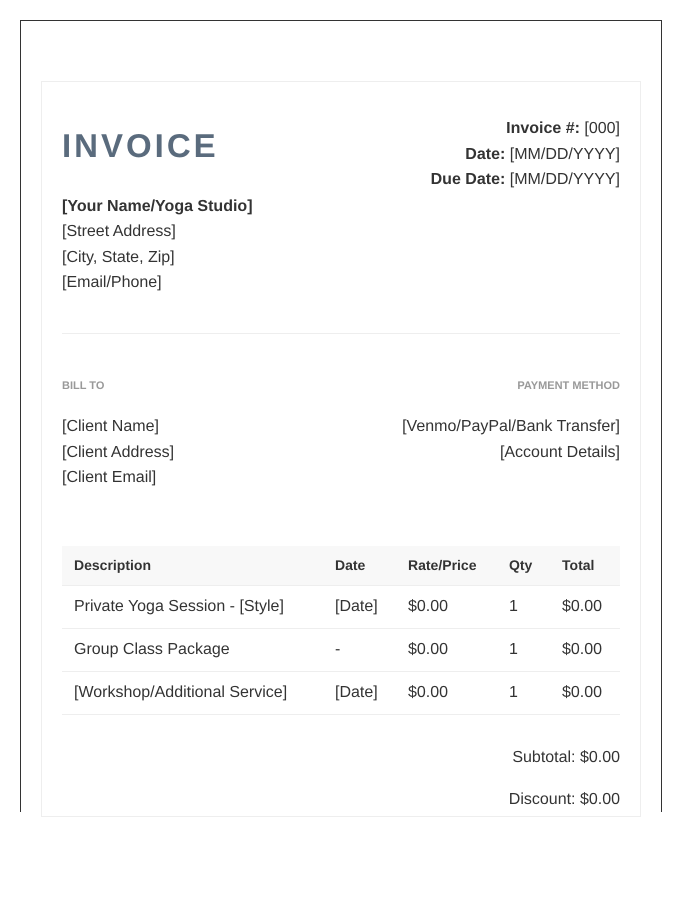  What do you see at coordinates (140, 146) in the screenshot?
I see `invoice-title: INVOICE` at bounding box center [140, 146].